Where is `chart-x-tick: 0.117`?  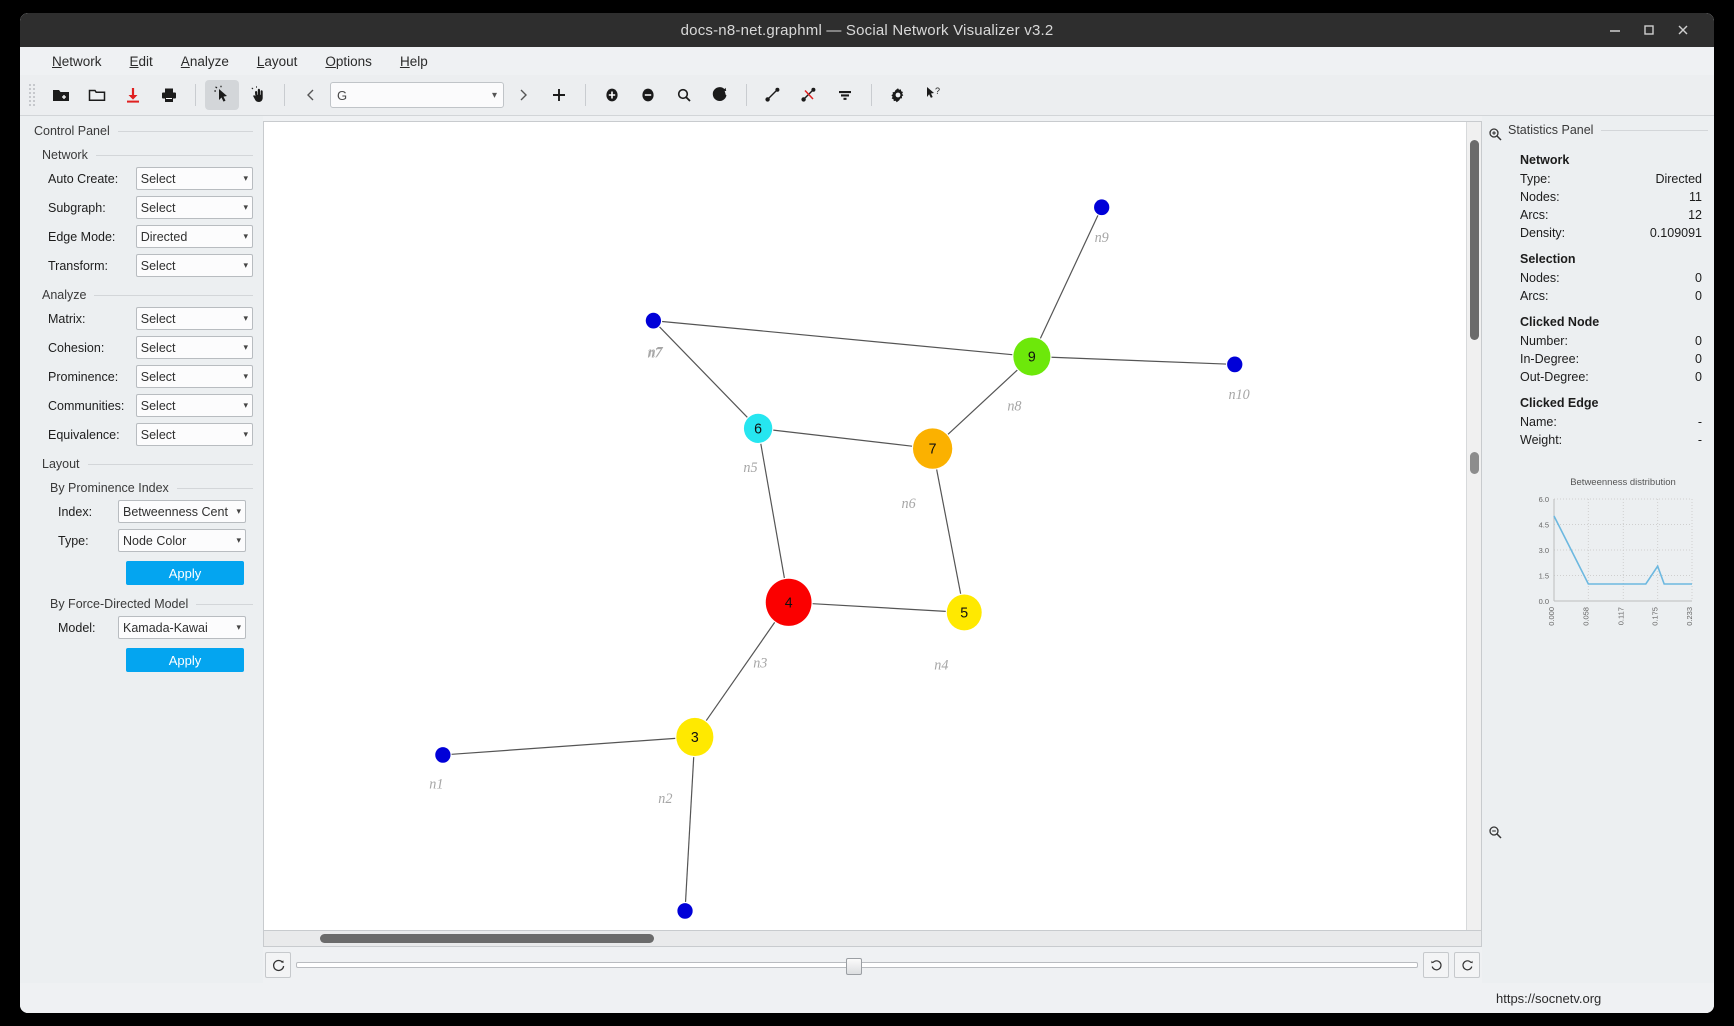 chart-x-tick: 0.117 is located at coordinates (1620, 616).